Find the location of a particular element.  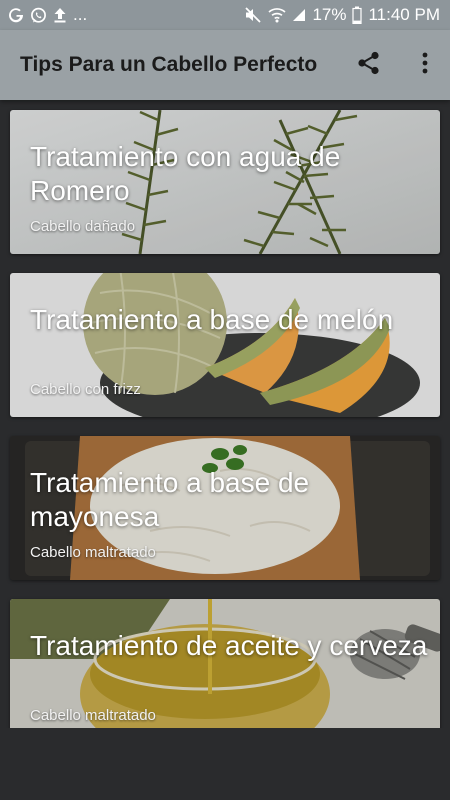

share-button is located at coordinates (369, 65).